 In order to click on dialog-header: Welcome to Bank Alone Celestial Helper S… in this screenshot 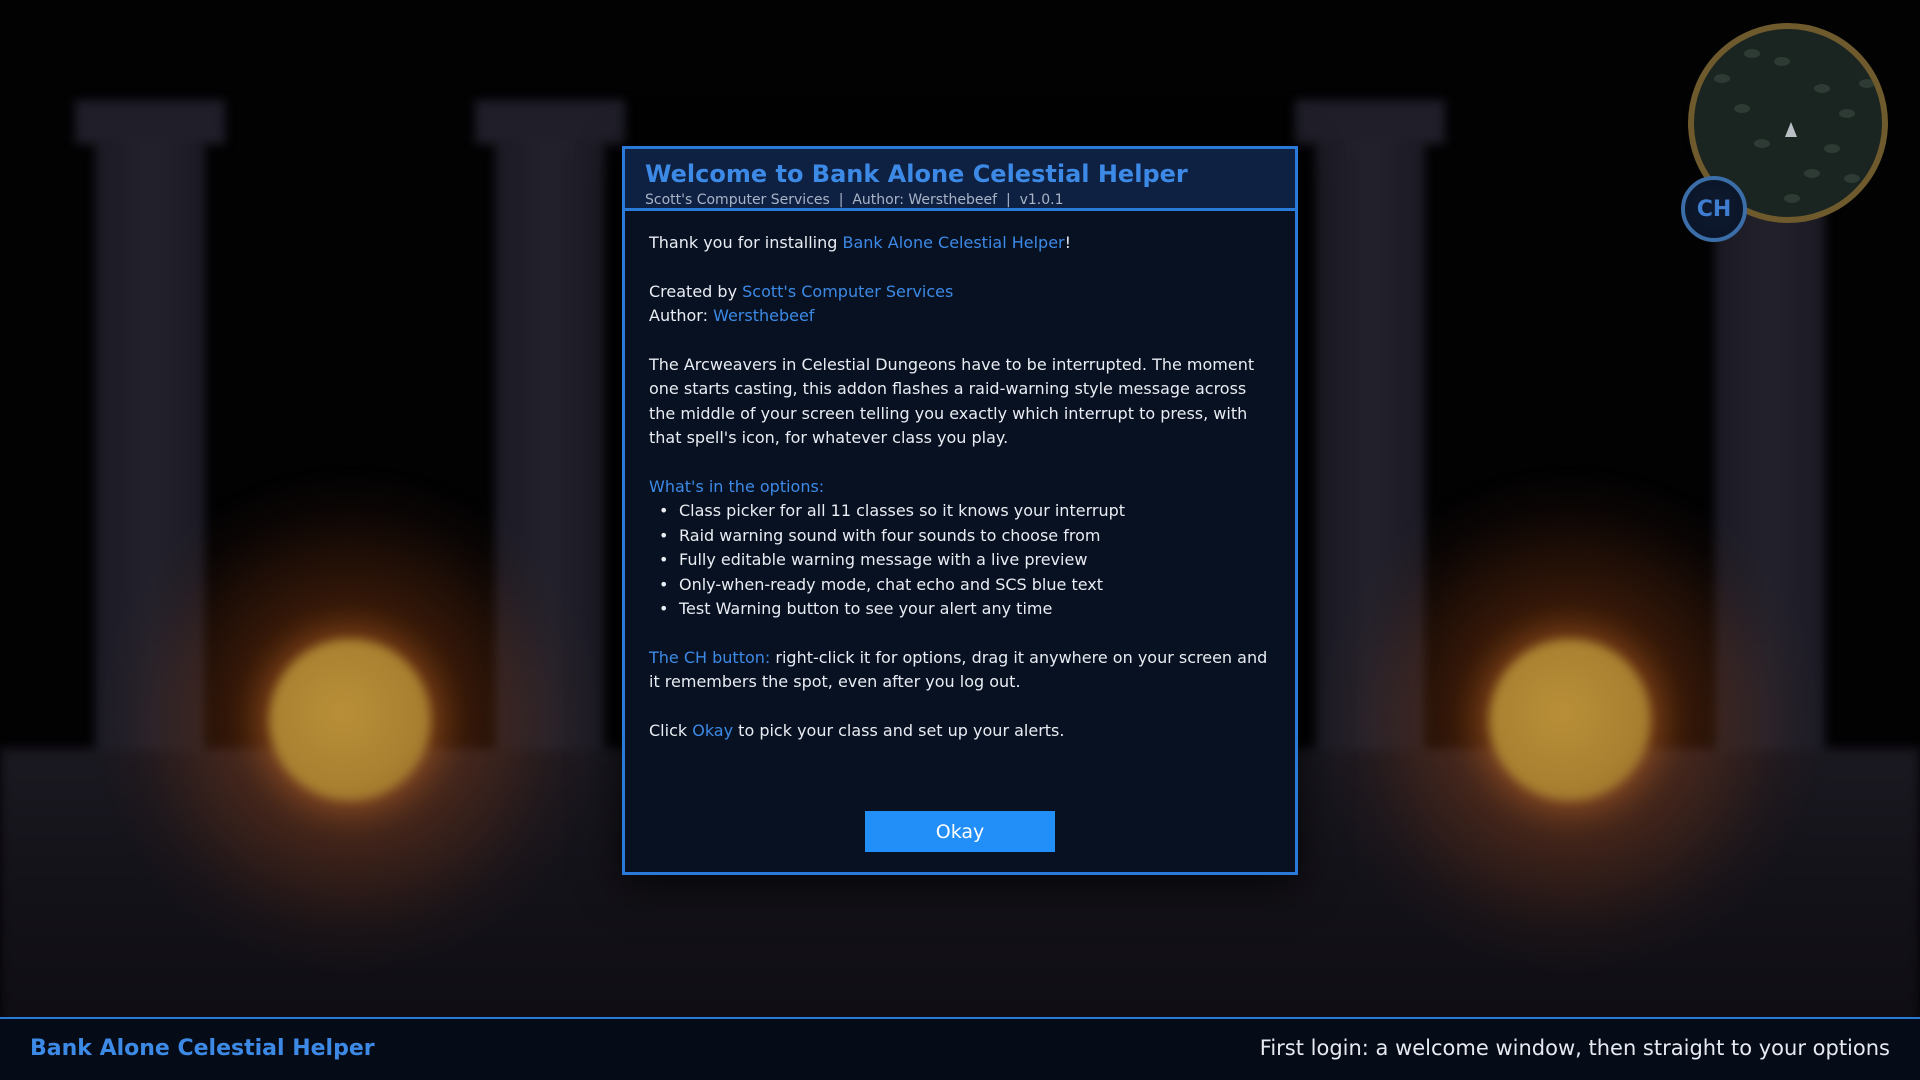, I will do `click(960, 180)`.